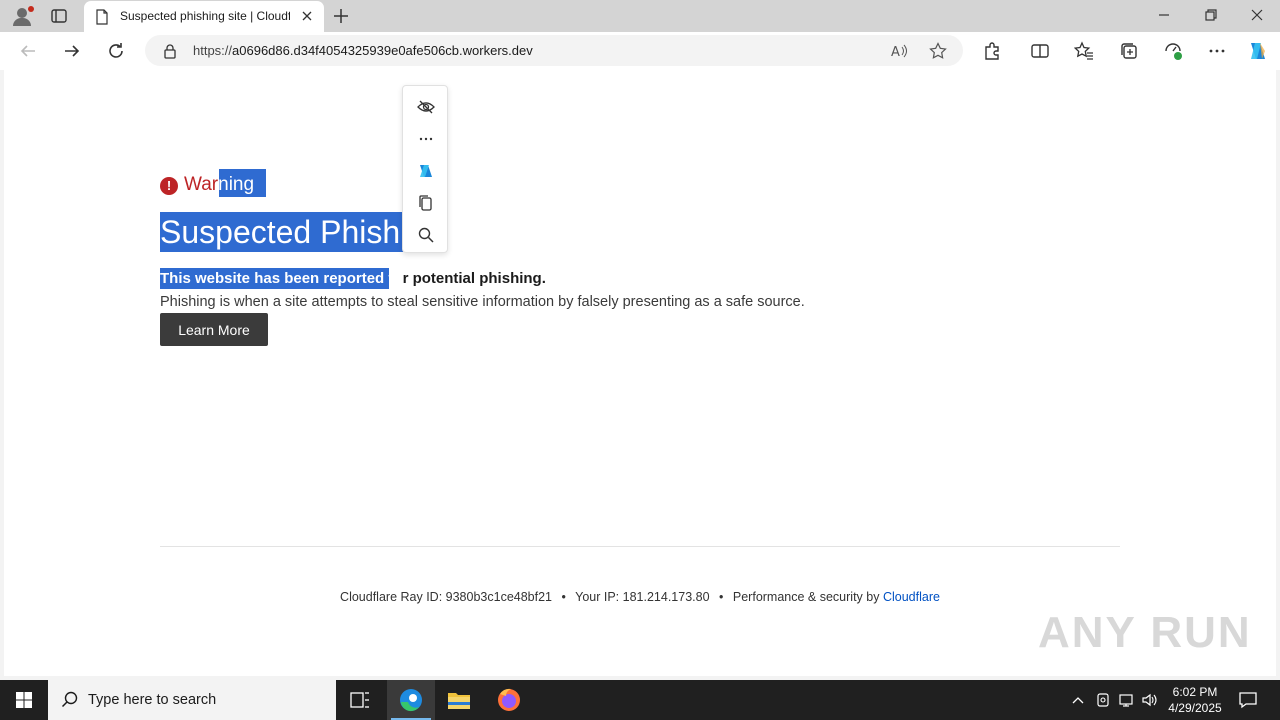 The width and height of the screenshot is (1280, 720). What do you see at coordinates (307, 16) in the screenshot?
I see `close-tab-icon` at bounding box center [307, 16].